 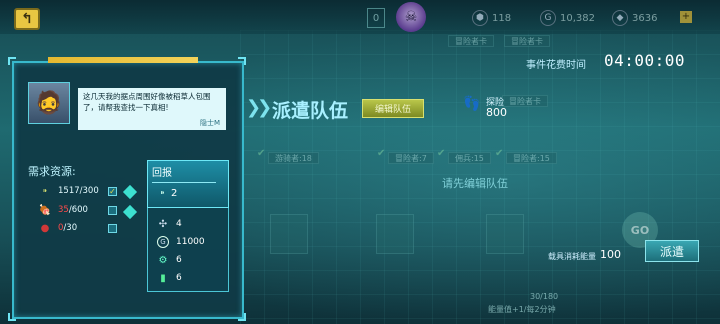 I want to click on edit-team-button: 编辑队伍, so click(x=393, y=108).